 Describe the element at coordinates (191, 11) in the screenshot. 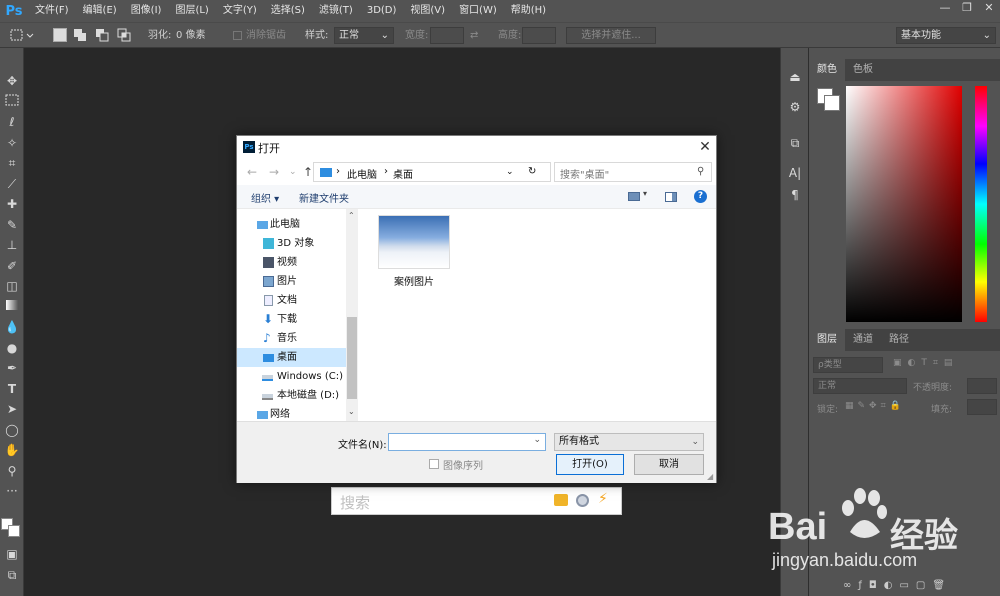

I see `menu-layer: 图层(L)` at that location.